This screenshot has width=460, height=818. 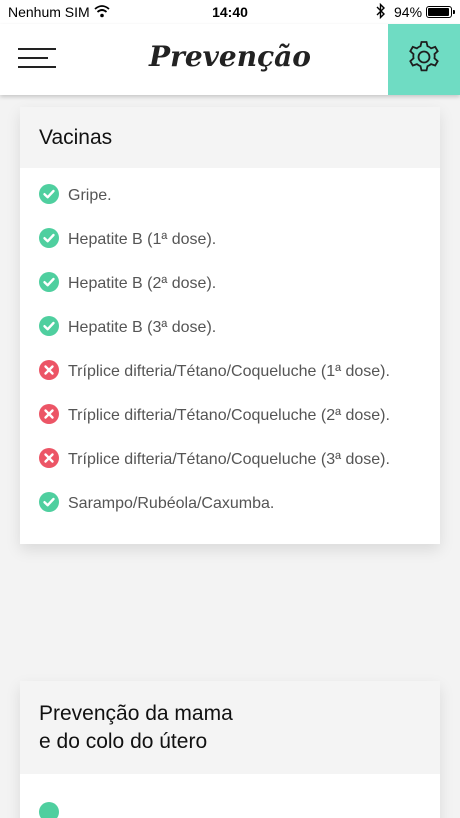 What do you see at coordinates (142, 327) in the screenshot?
I see `vaccine-label: Hepatite B (3ª dose).` at bounding box center [142, 327].